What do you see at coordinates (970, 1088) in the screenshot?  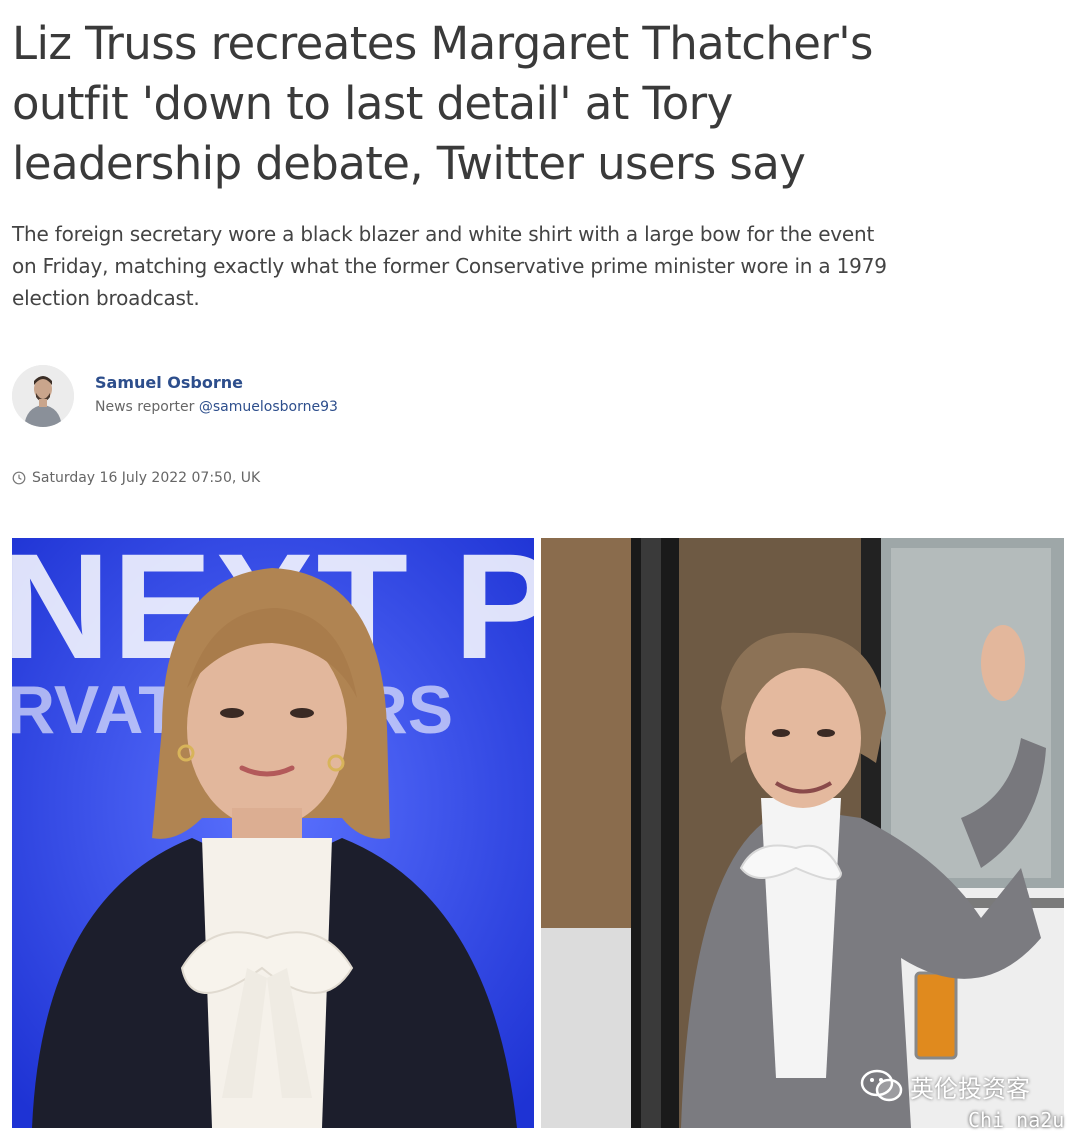 I see `watermark-label: 英伦投资客` at bounding box center [970, 1088].